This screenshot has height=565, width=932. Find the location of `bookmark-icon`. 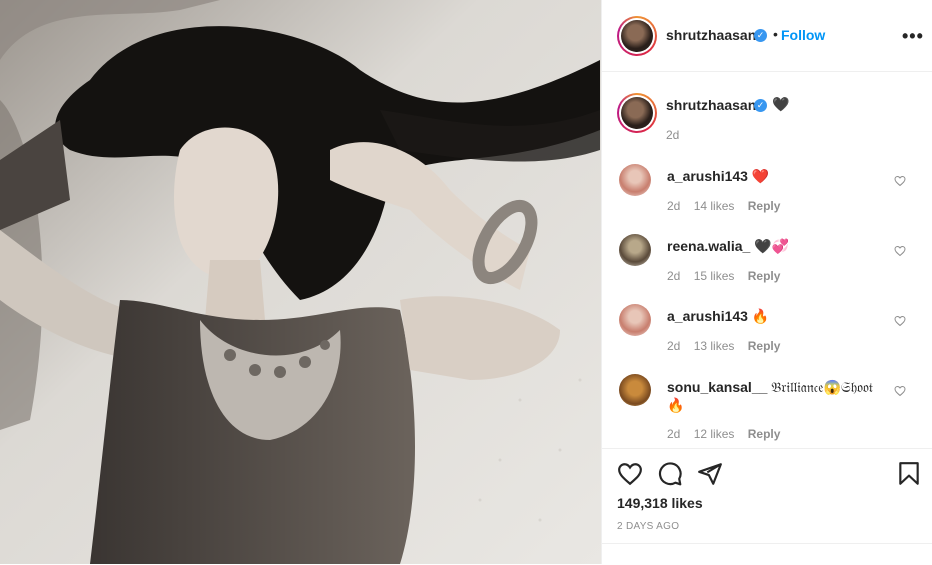

bookmark-icon is located at coordinates (909, 474).